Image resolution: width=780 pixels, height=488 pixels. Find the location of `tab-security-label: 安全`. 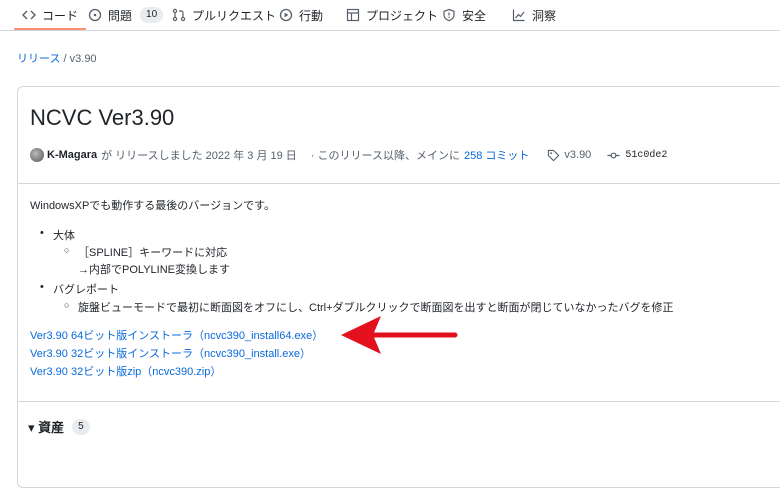

tab-security-label: 安全 is located at coordinates (474, 15).